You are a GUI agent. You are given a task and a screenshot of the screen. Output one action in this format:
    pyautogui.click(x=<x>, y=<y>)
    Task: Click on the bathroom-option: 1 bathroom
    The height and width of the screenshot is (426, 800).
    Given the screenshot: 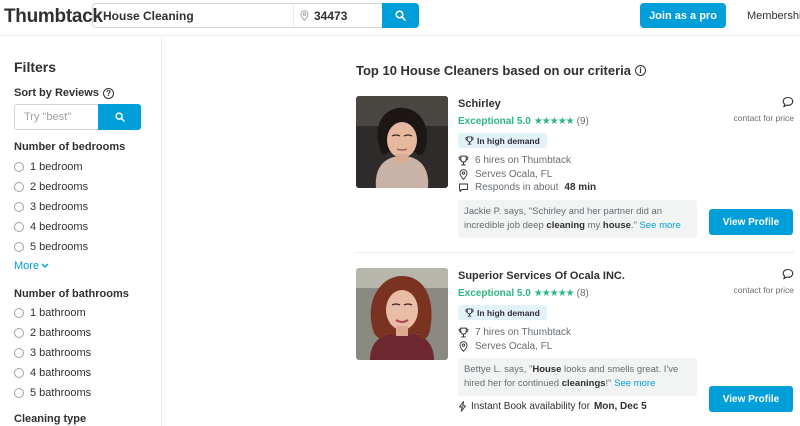 What is the action you would take?
    pyautogui.click(x=50, y=313)
    